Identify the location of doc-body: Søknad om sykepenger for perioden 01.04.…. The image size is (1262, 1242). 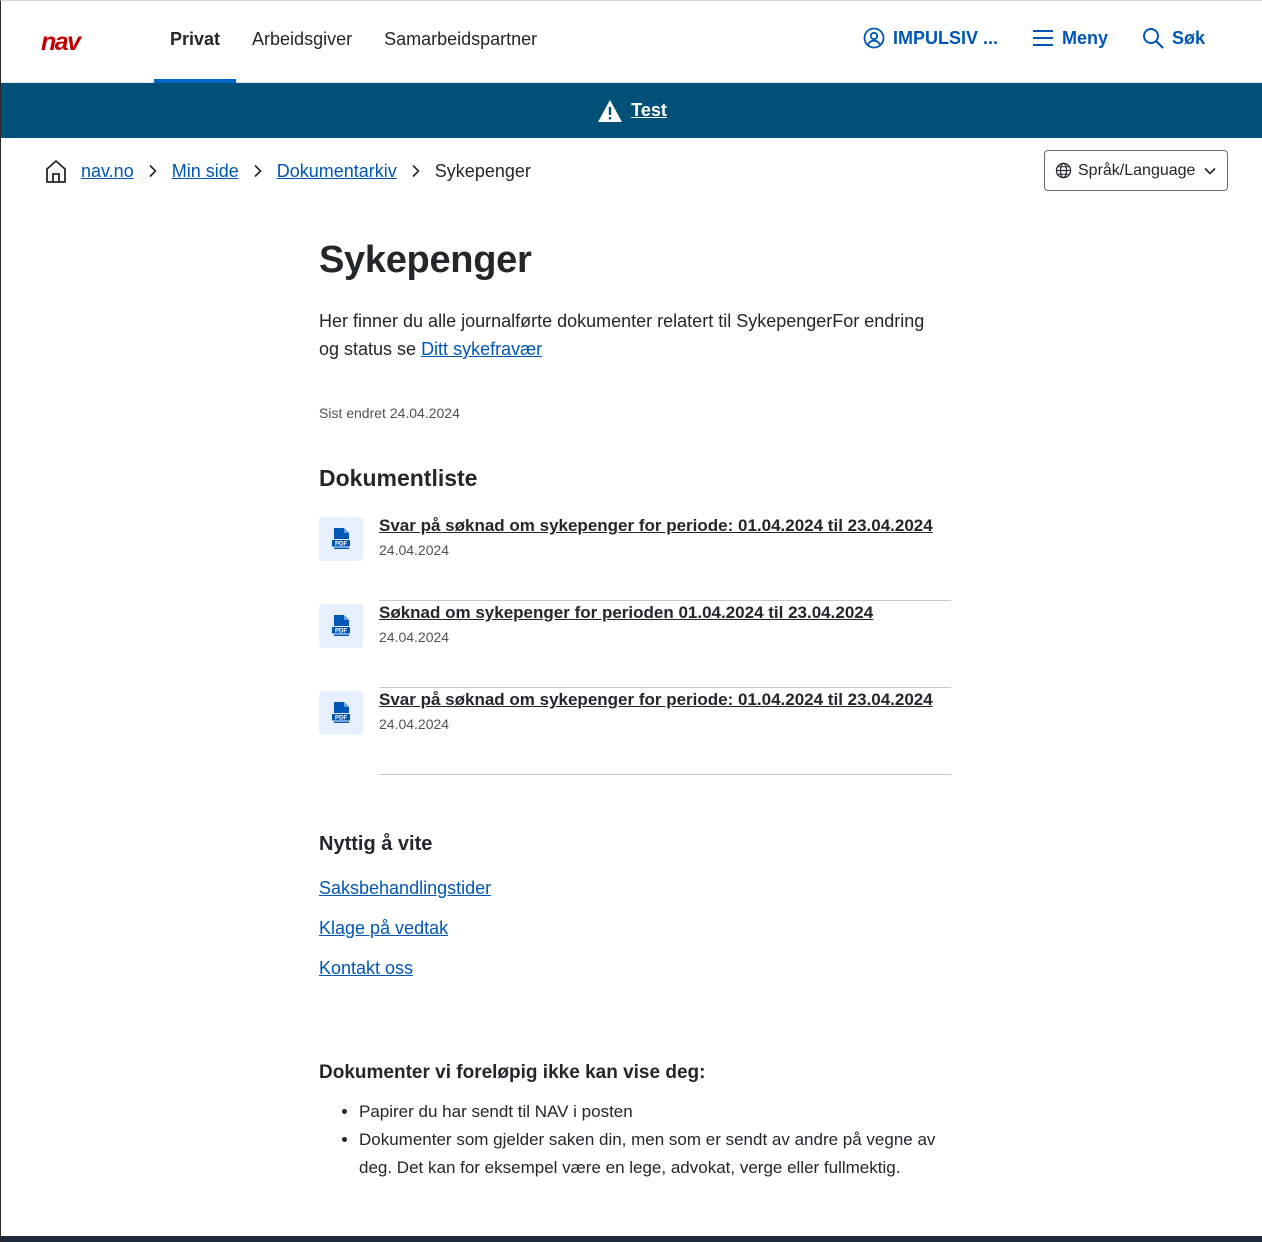
(665, 644).